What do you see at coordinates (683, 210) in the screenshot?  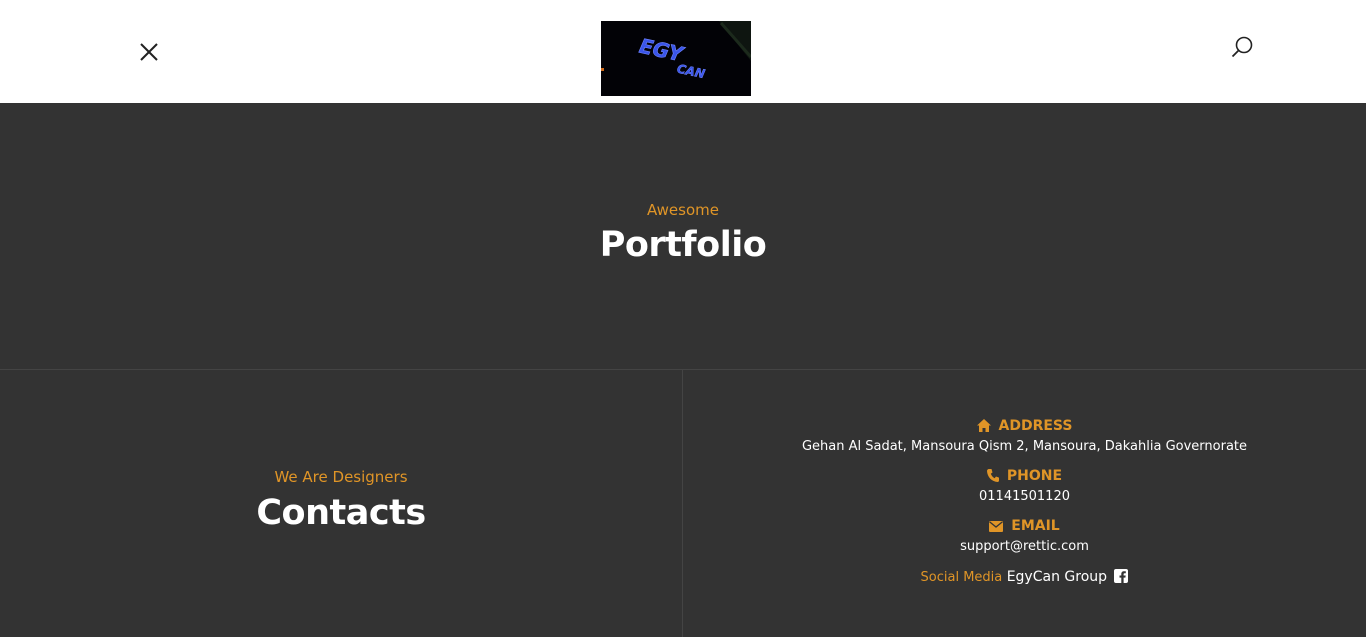 I see `portfolio-subtitle: Awesome` at bounding box center [683, 210].